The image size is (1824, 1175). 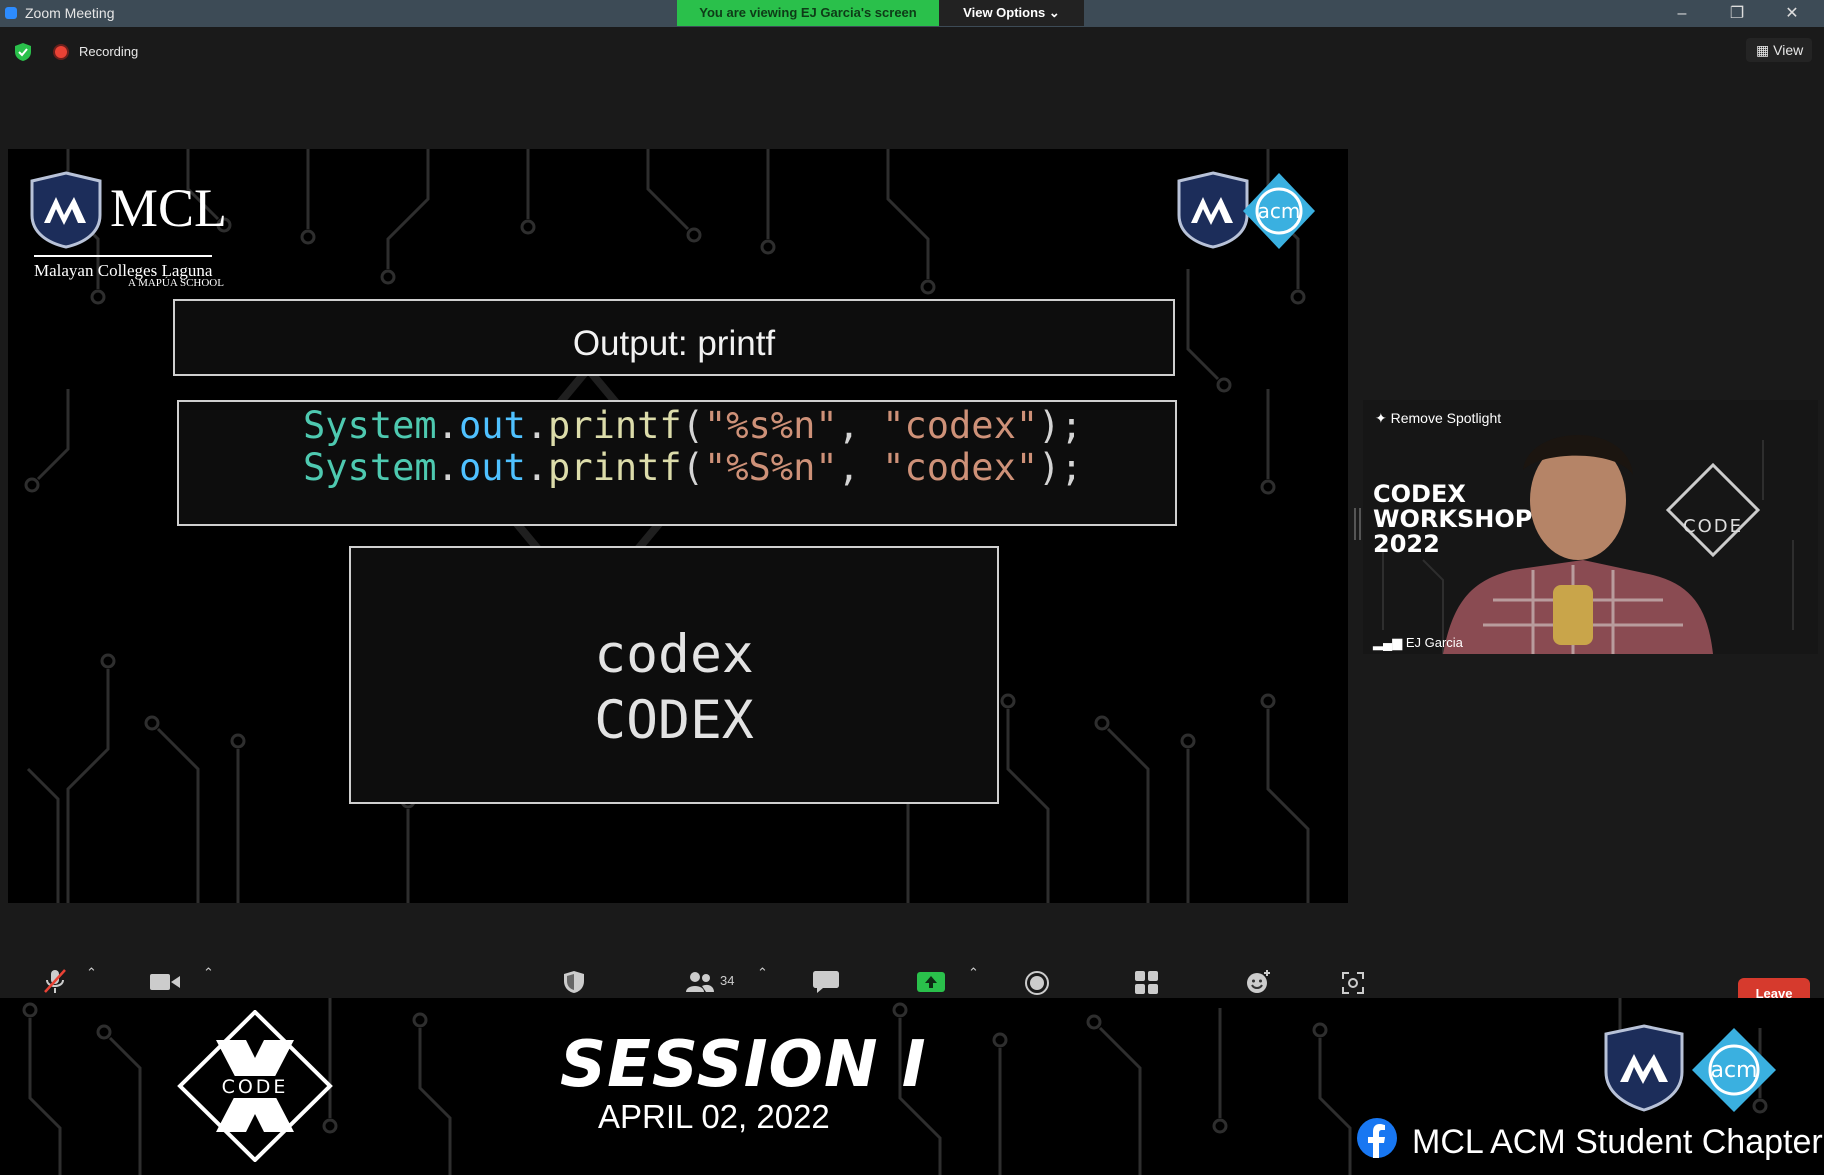 What do you see at coordinates (55, 981) in the screenshot?
I see `mute-microphone-icon` at bounding box center [55, 981].